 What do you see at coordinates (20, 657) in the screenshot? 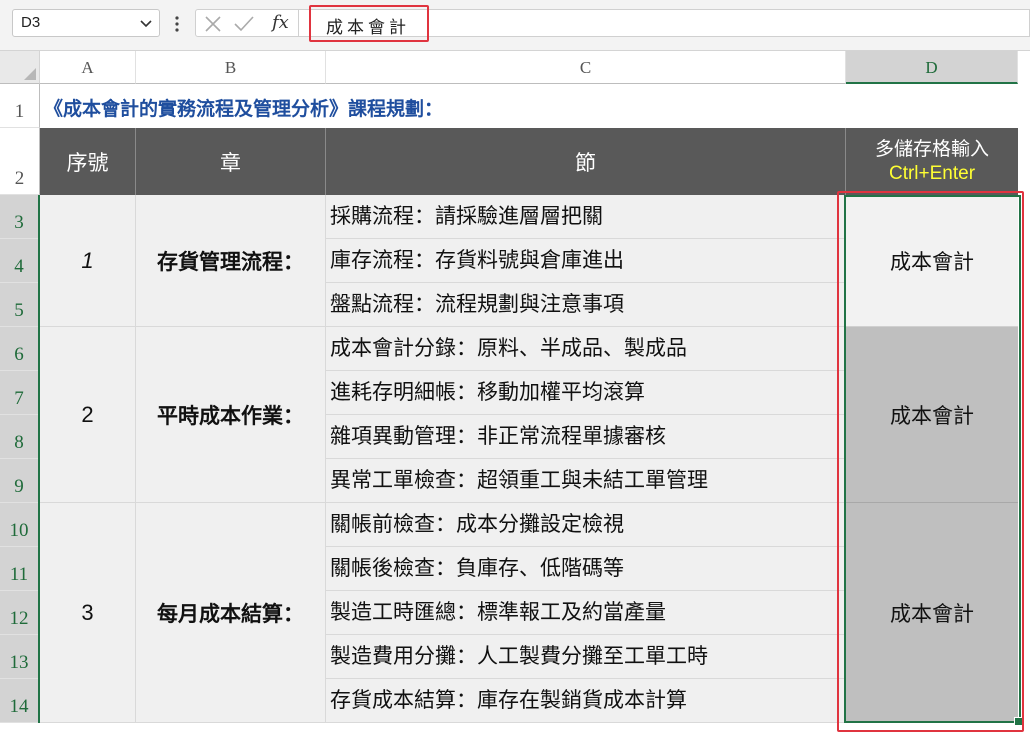
I see `row-header: 13` at bounding box center [20, 657].